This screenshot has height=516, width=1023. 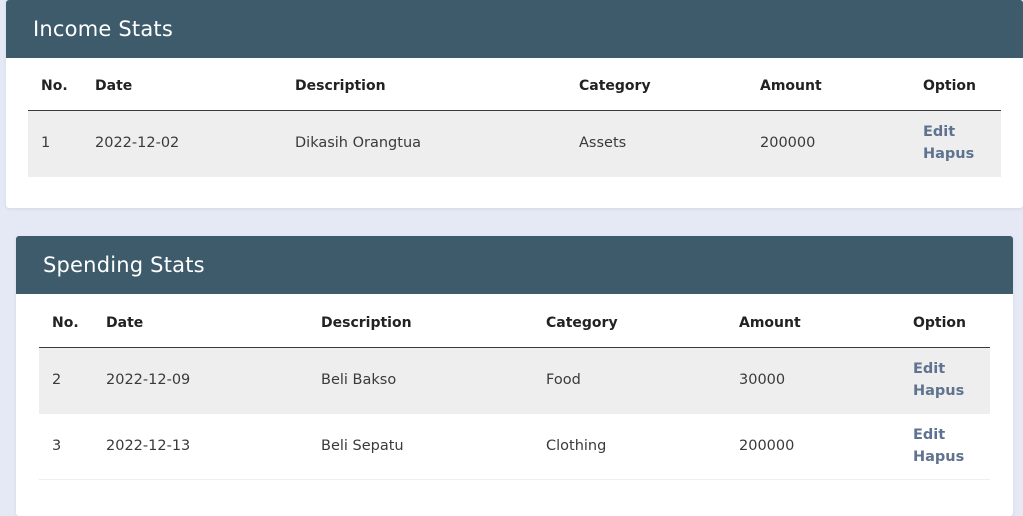 I want to click on cell-description: Dikasih Orangtua, so click(x=424, y=143).